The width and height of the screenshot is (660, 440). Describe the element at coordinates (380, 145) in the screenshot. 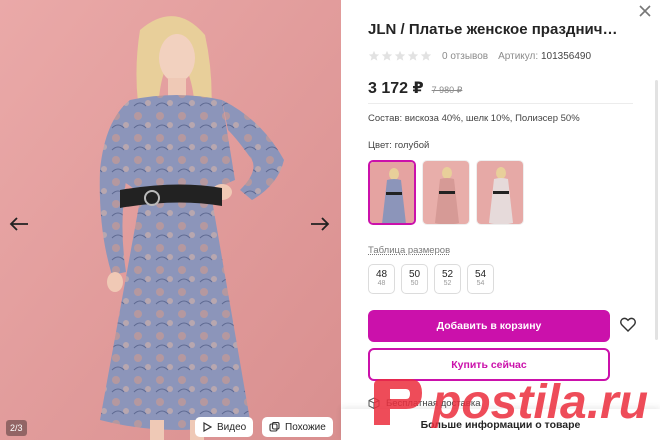

I see `color-label-text: Цвет:` at that location.